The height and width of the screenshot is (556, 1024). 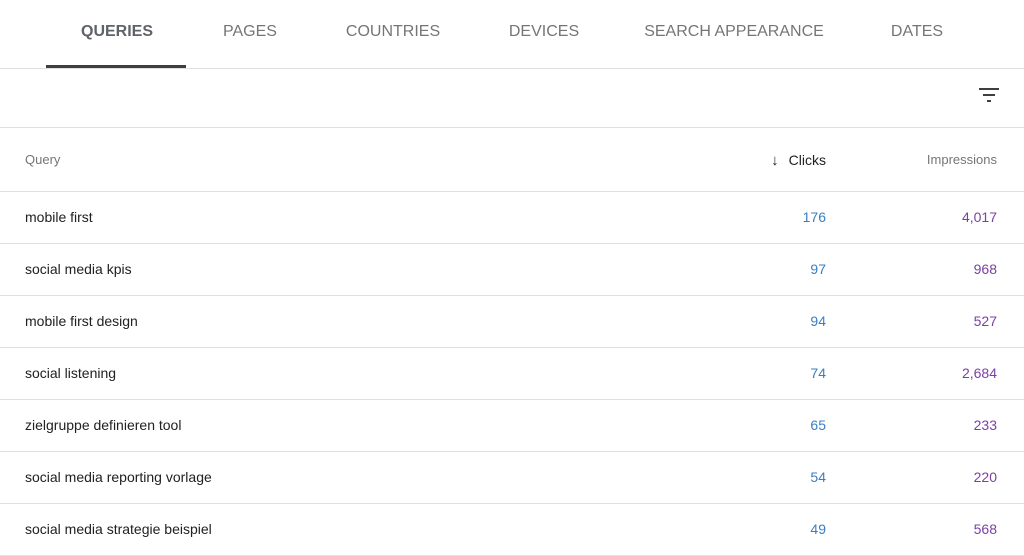 What do you see at coordinates (512, 98) in the screenshot?
I see `filter-bar` at bounding box center [512, 98].